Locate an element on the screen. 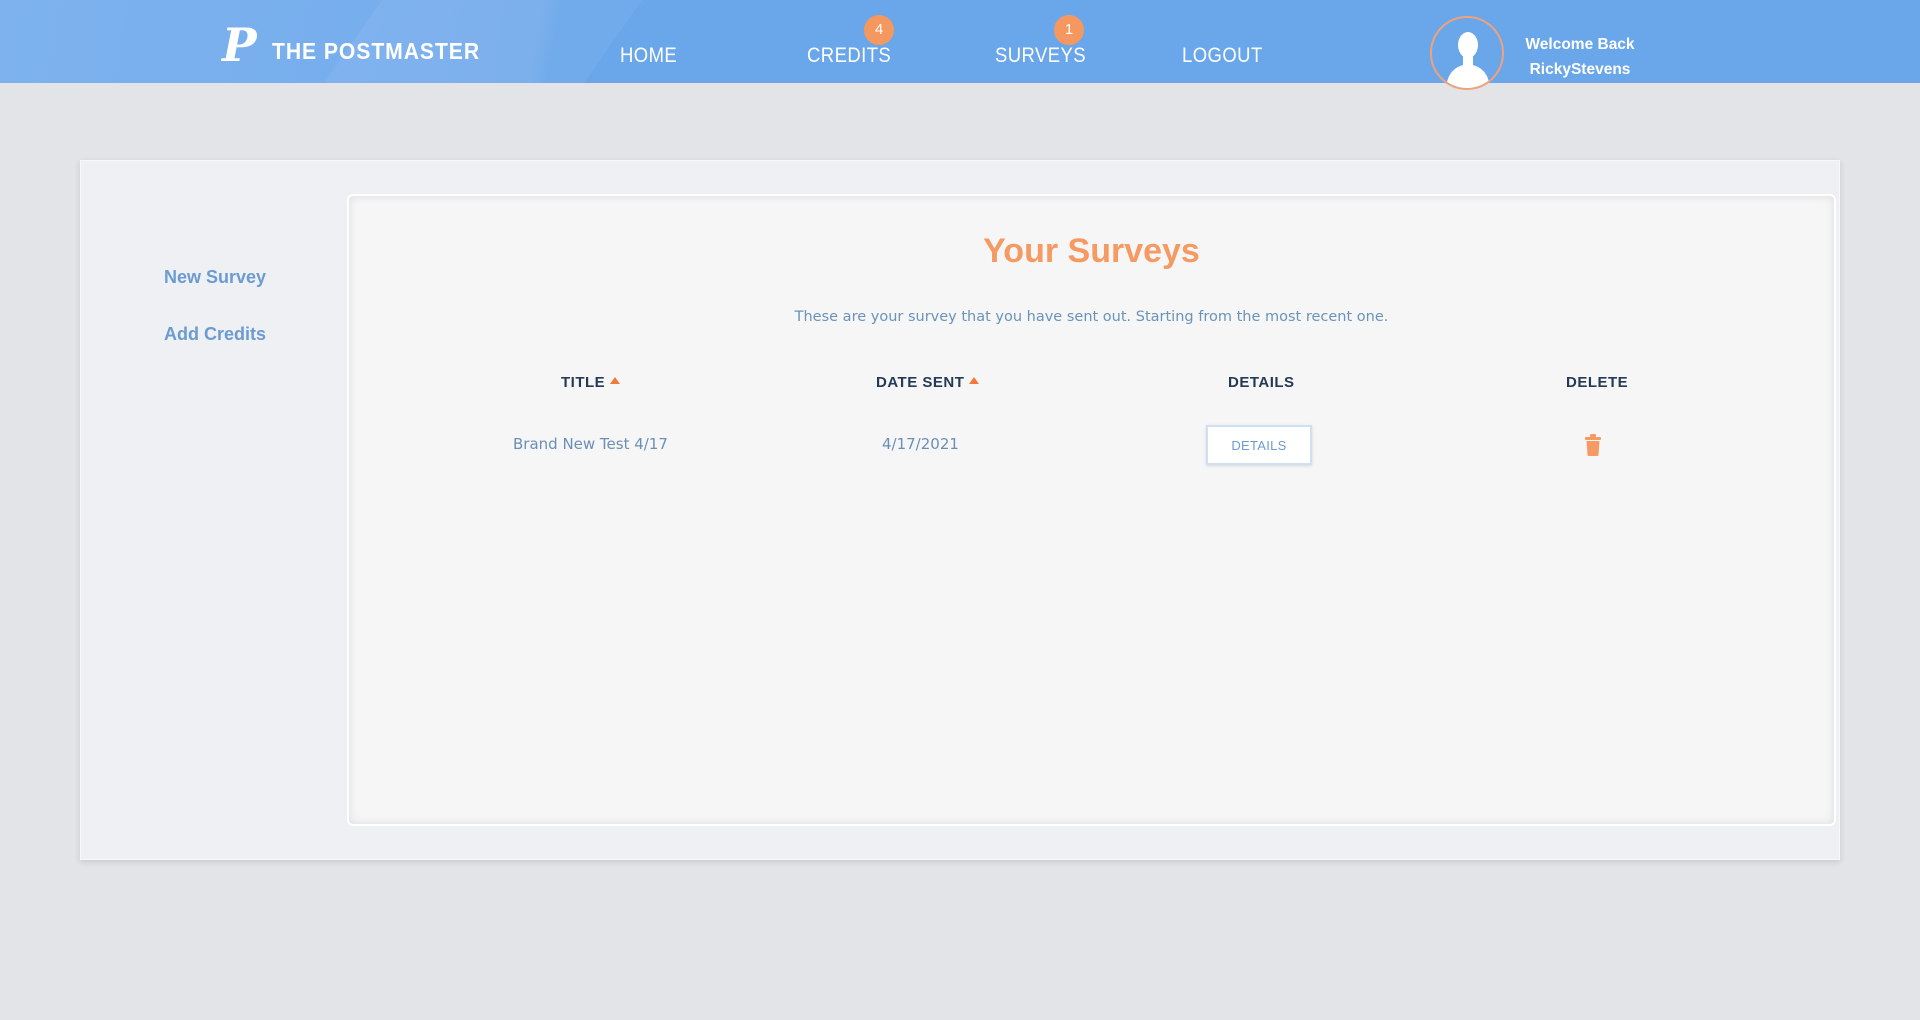  avatar is located at coordinates (1467, 53).